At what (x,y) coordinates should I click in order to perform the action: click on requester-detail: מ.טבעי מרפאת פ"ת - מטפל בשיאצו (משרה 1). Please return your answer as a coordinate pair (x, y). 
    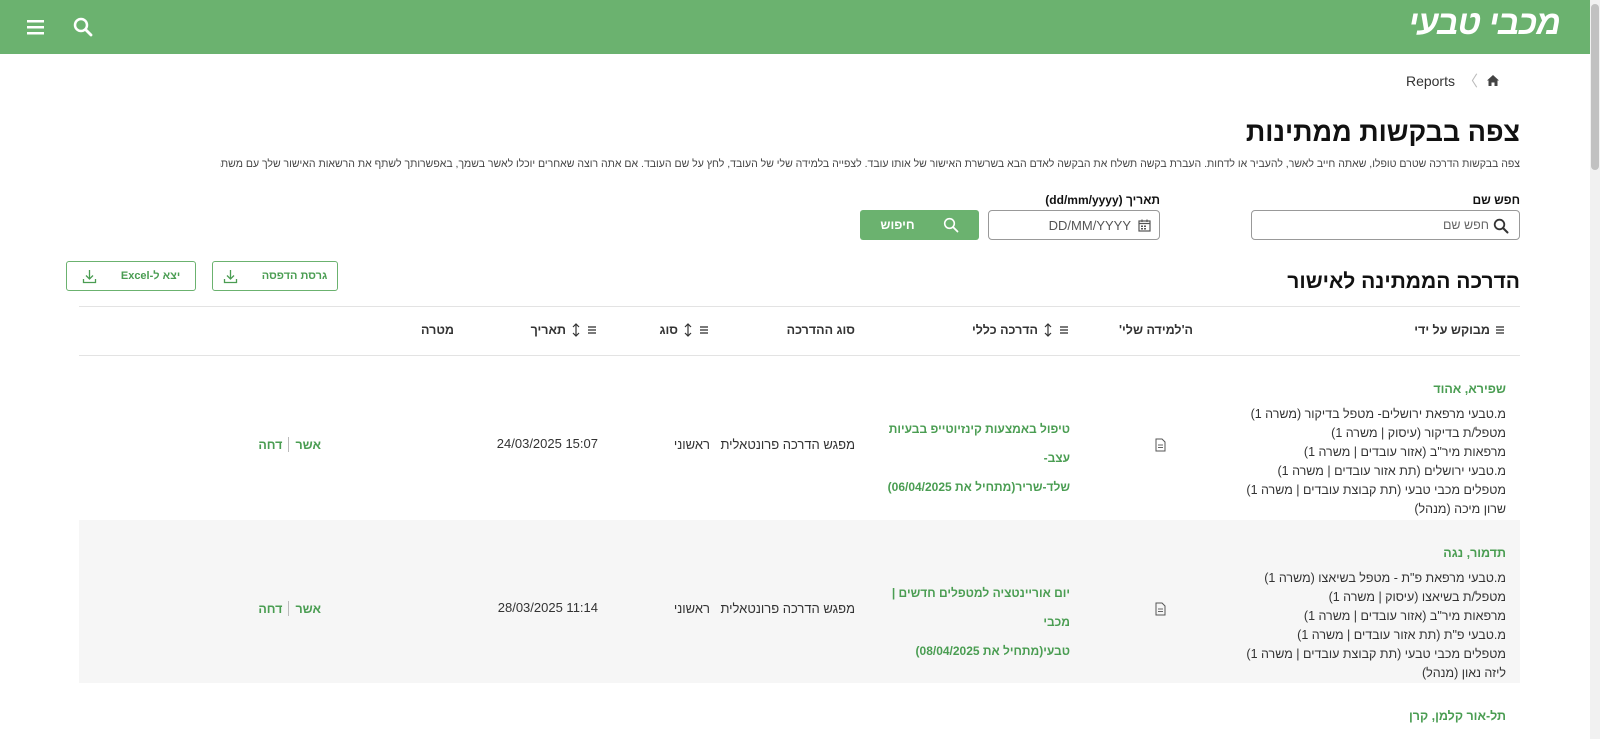
    Looking at the image, I should click on (1385, 578).